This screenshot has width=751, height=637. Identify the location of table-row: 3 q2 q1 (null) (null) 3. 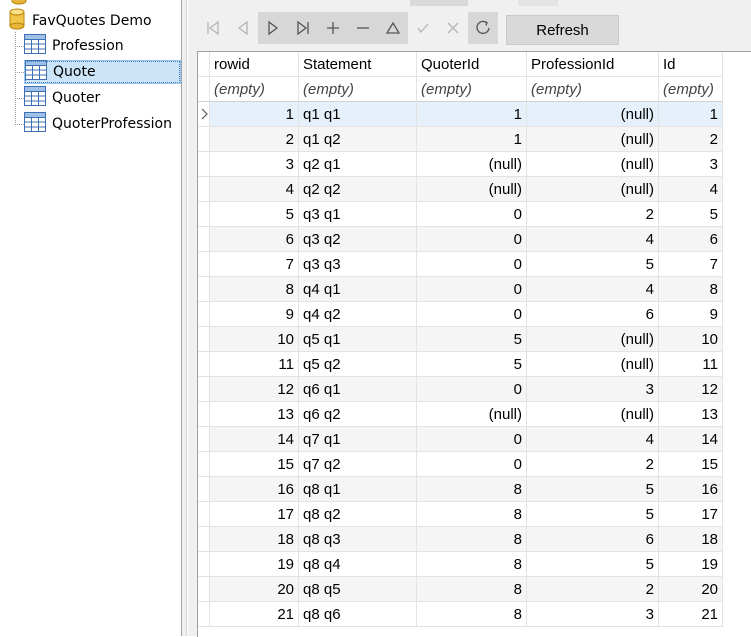
(460, 164).